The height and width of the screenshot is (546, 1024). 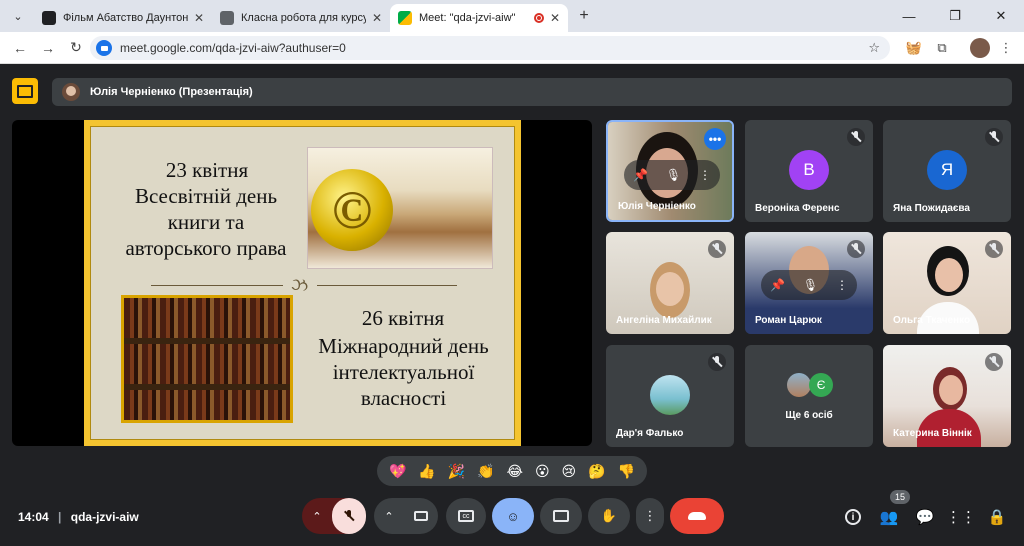 What do you see at coordinates (48, 48) in the screenshot?
I see `forward-icon: →` at bounding box center [48, 48].